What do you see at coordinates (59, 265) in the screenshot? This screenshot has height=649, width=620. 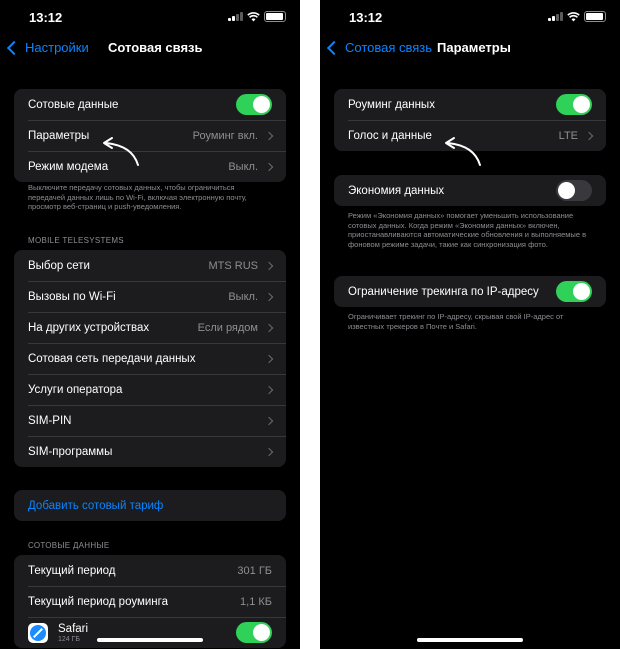 I see `network-selection-label: Выбор сети` at bounding box center [59, 265].